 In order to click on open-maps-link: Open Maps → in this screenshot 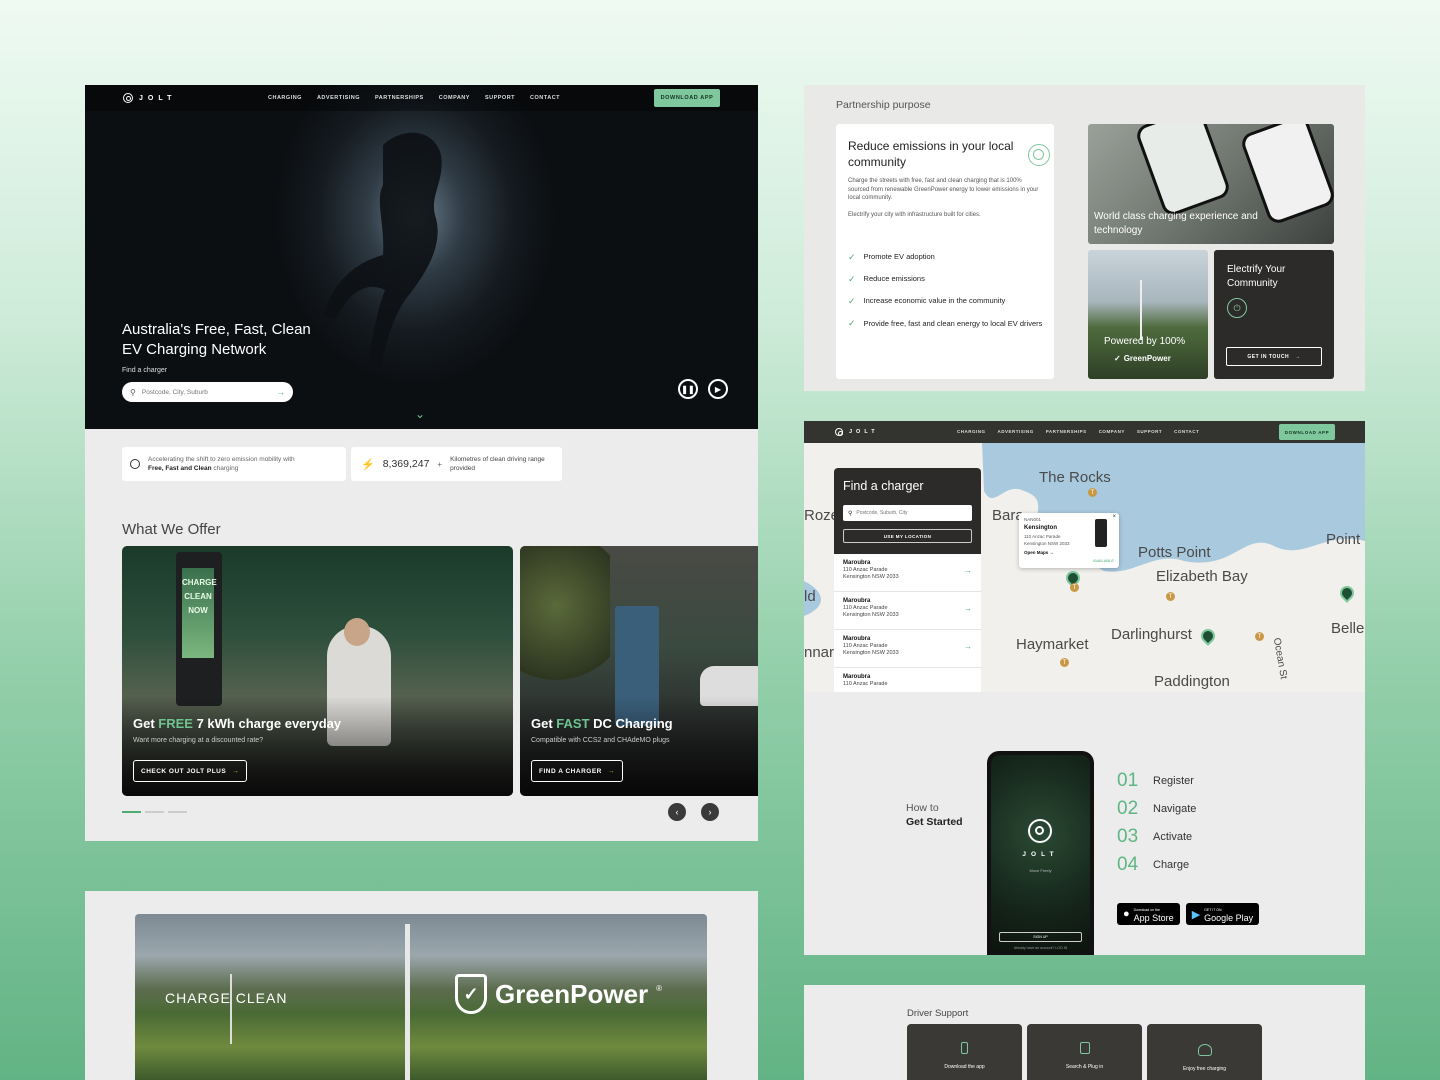, I will do `click(1069, 553)`.